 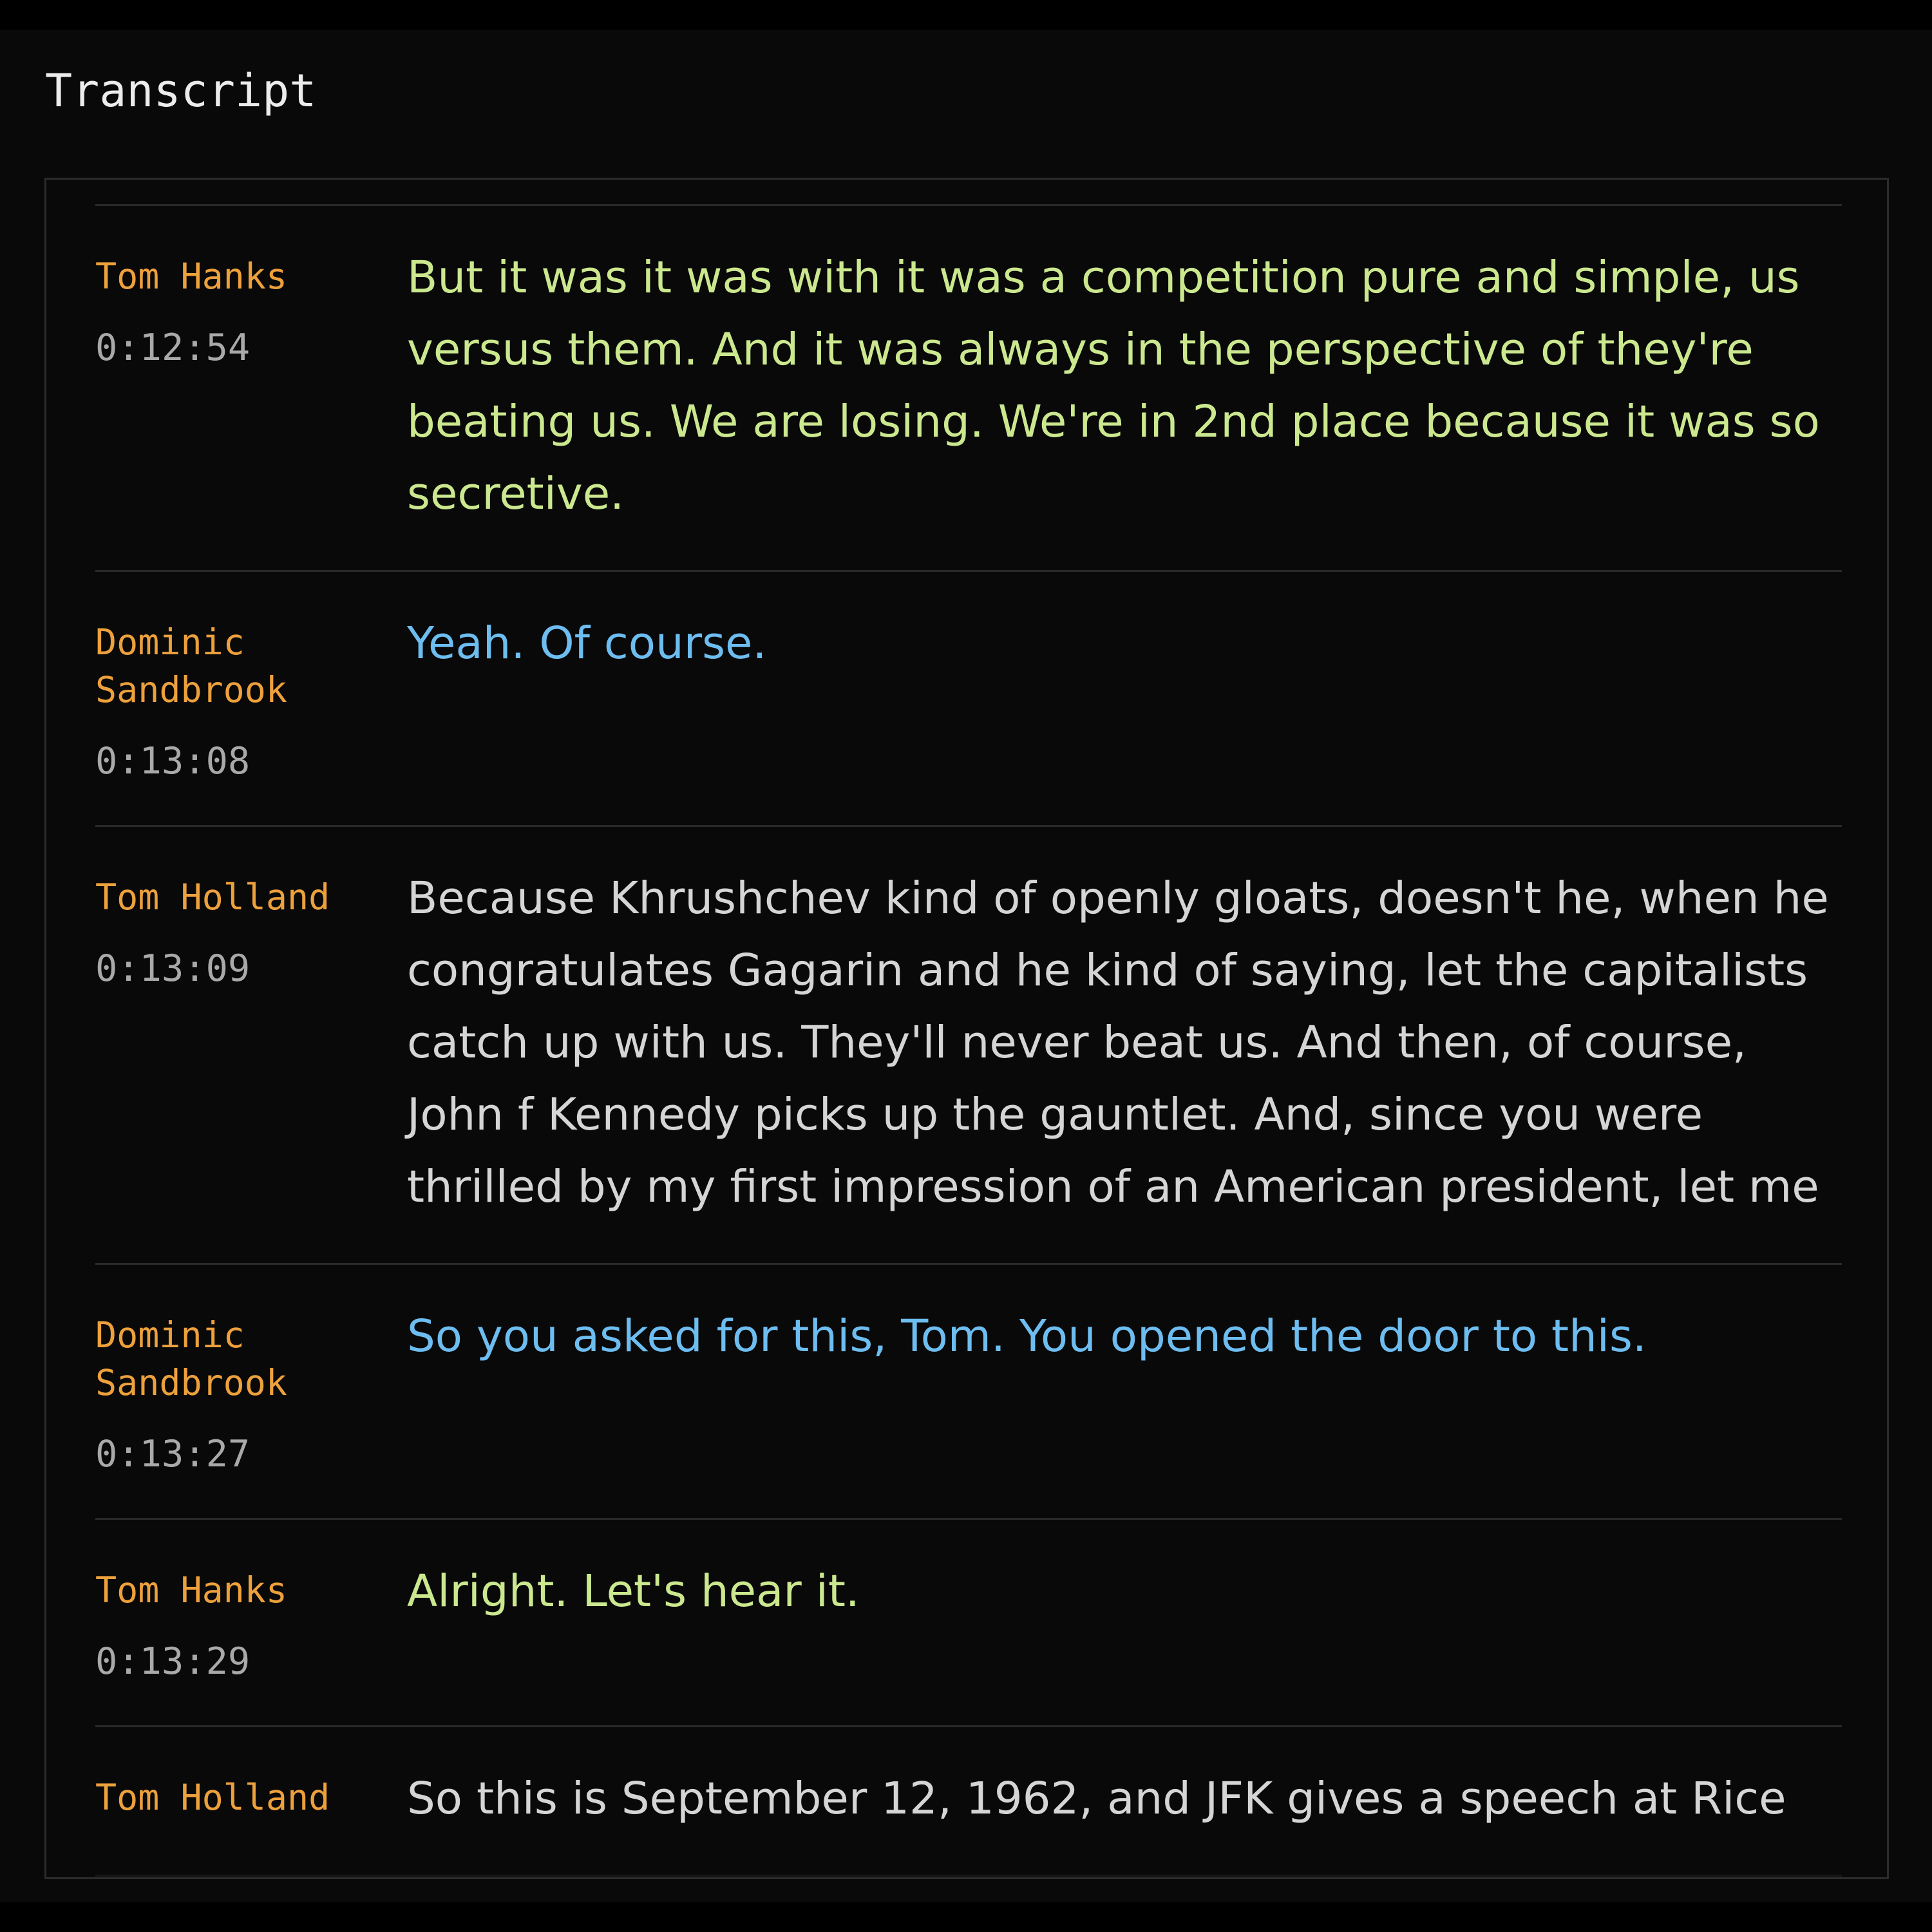 I want to click on timestamp: 0:13:29, so click(x=251, y=1661).